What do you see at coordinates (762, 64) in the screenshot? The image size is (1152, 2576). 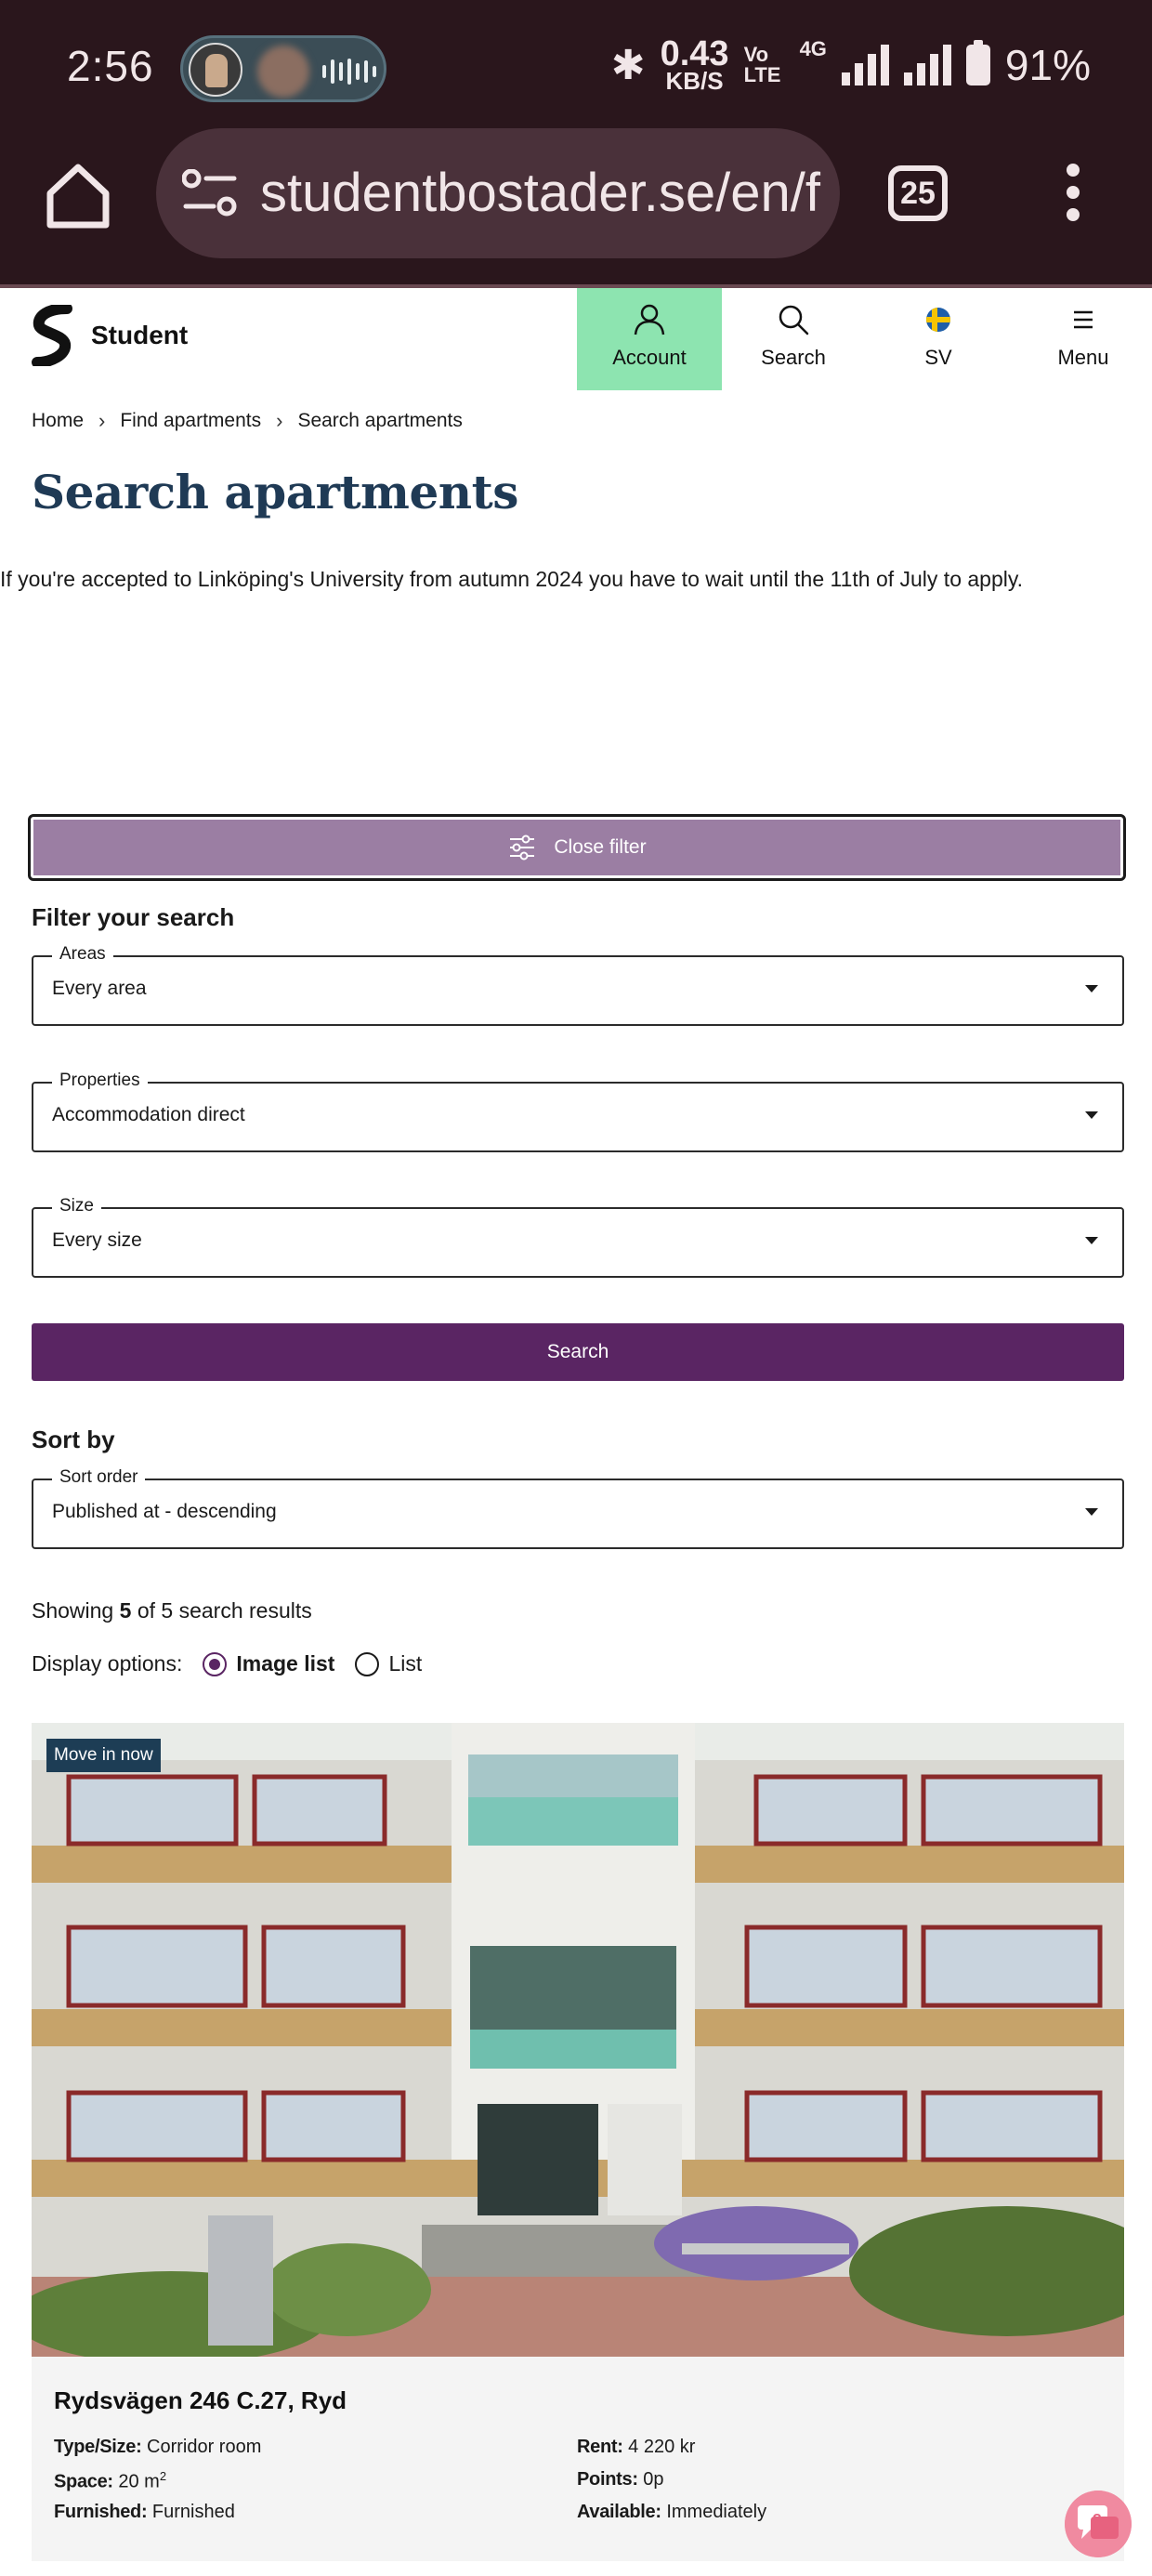 I see `volte-badge: Vo LTE` at bounding box center [762, 64].